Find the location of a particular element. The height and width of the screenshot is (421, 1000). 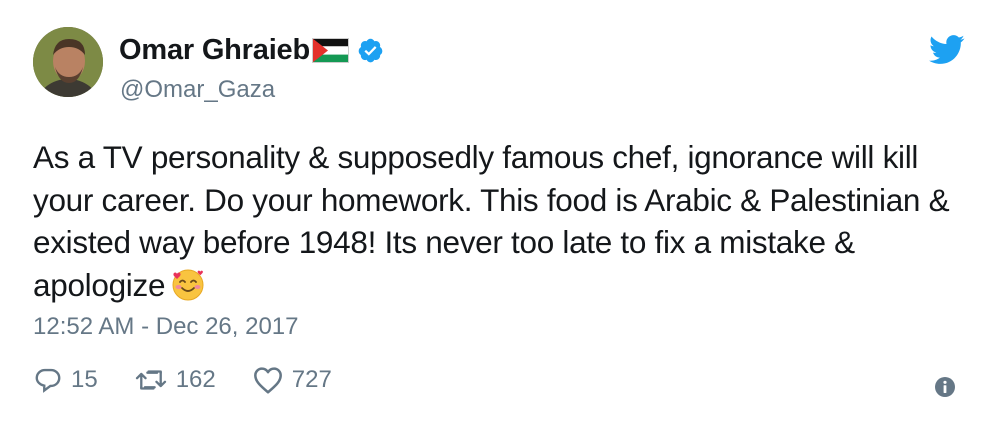

like-button: 727 is located at coordinates (292, 380).